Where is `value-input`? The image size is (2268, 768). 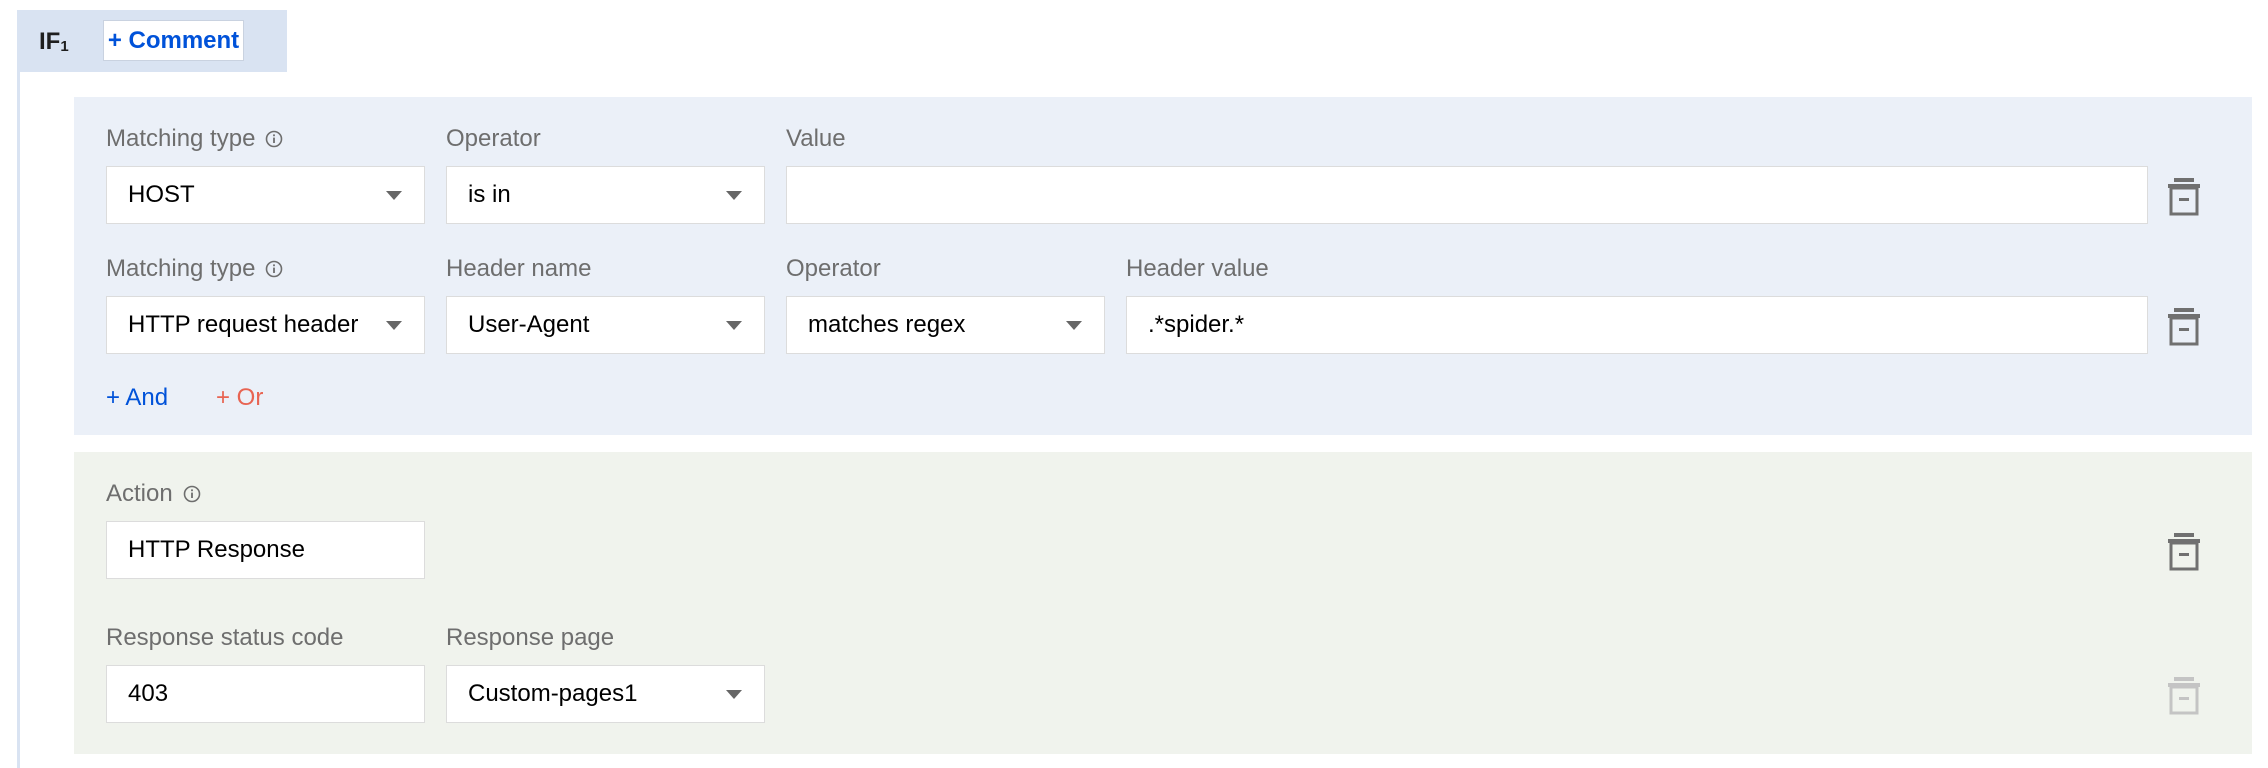
value-input is located at coordinates (1467, 195).